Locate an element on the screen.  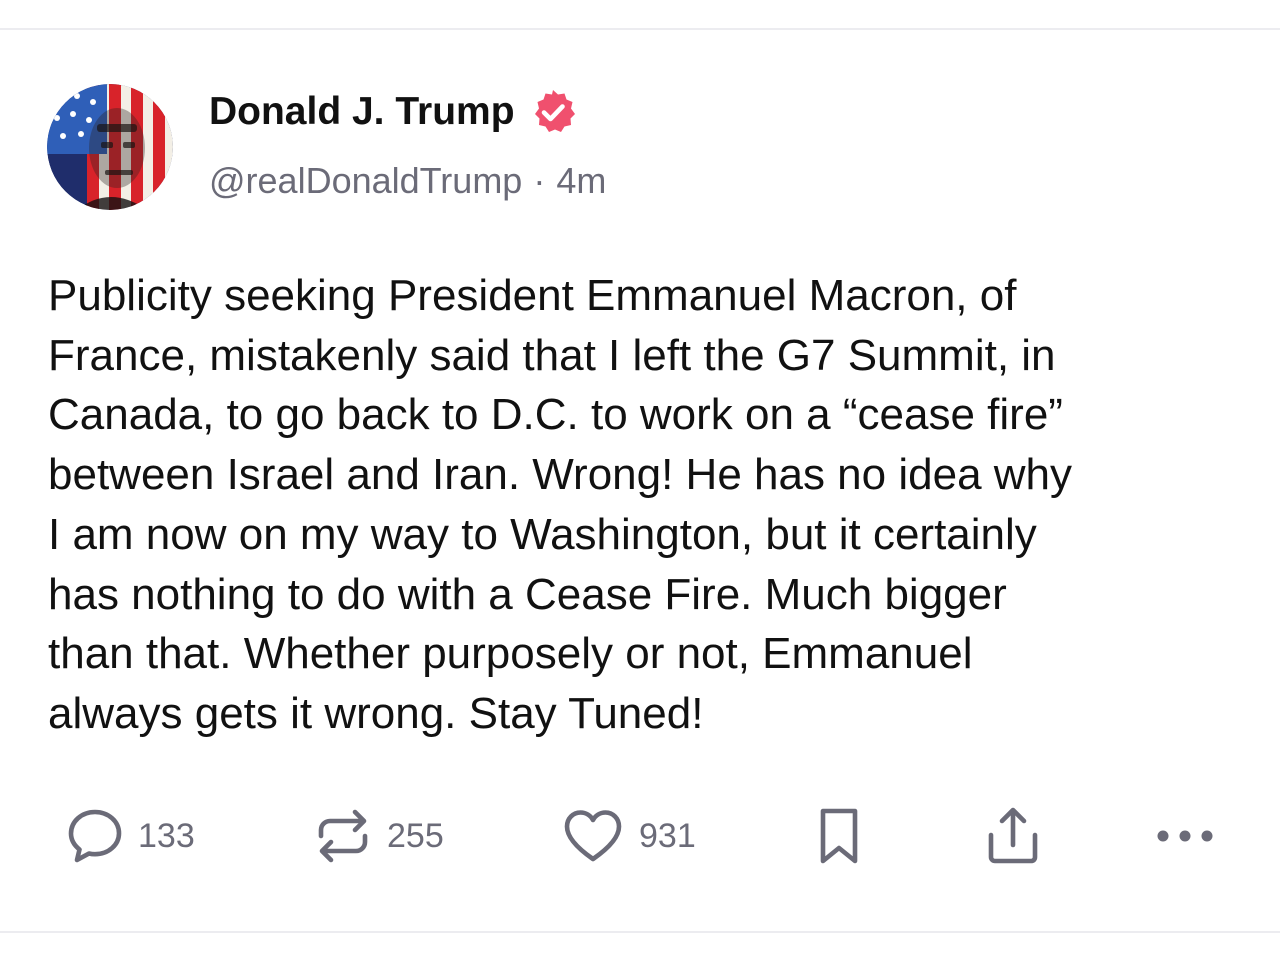
bookmark-button is located at coordinates (839, 836).